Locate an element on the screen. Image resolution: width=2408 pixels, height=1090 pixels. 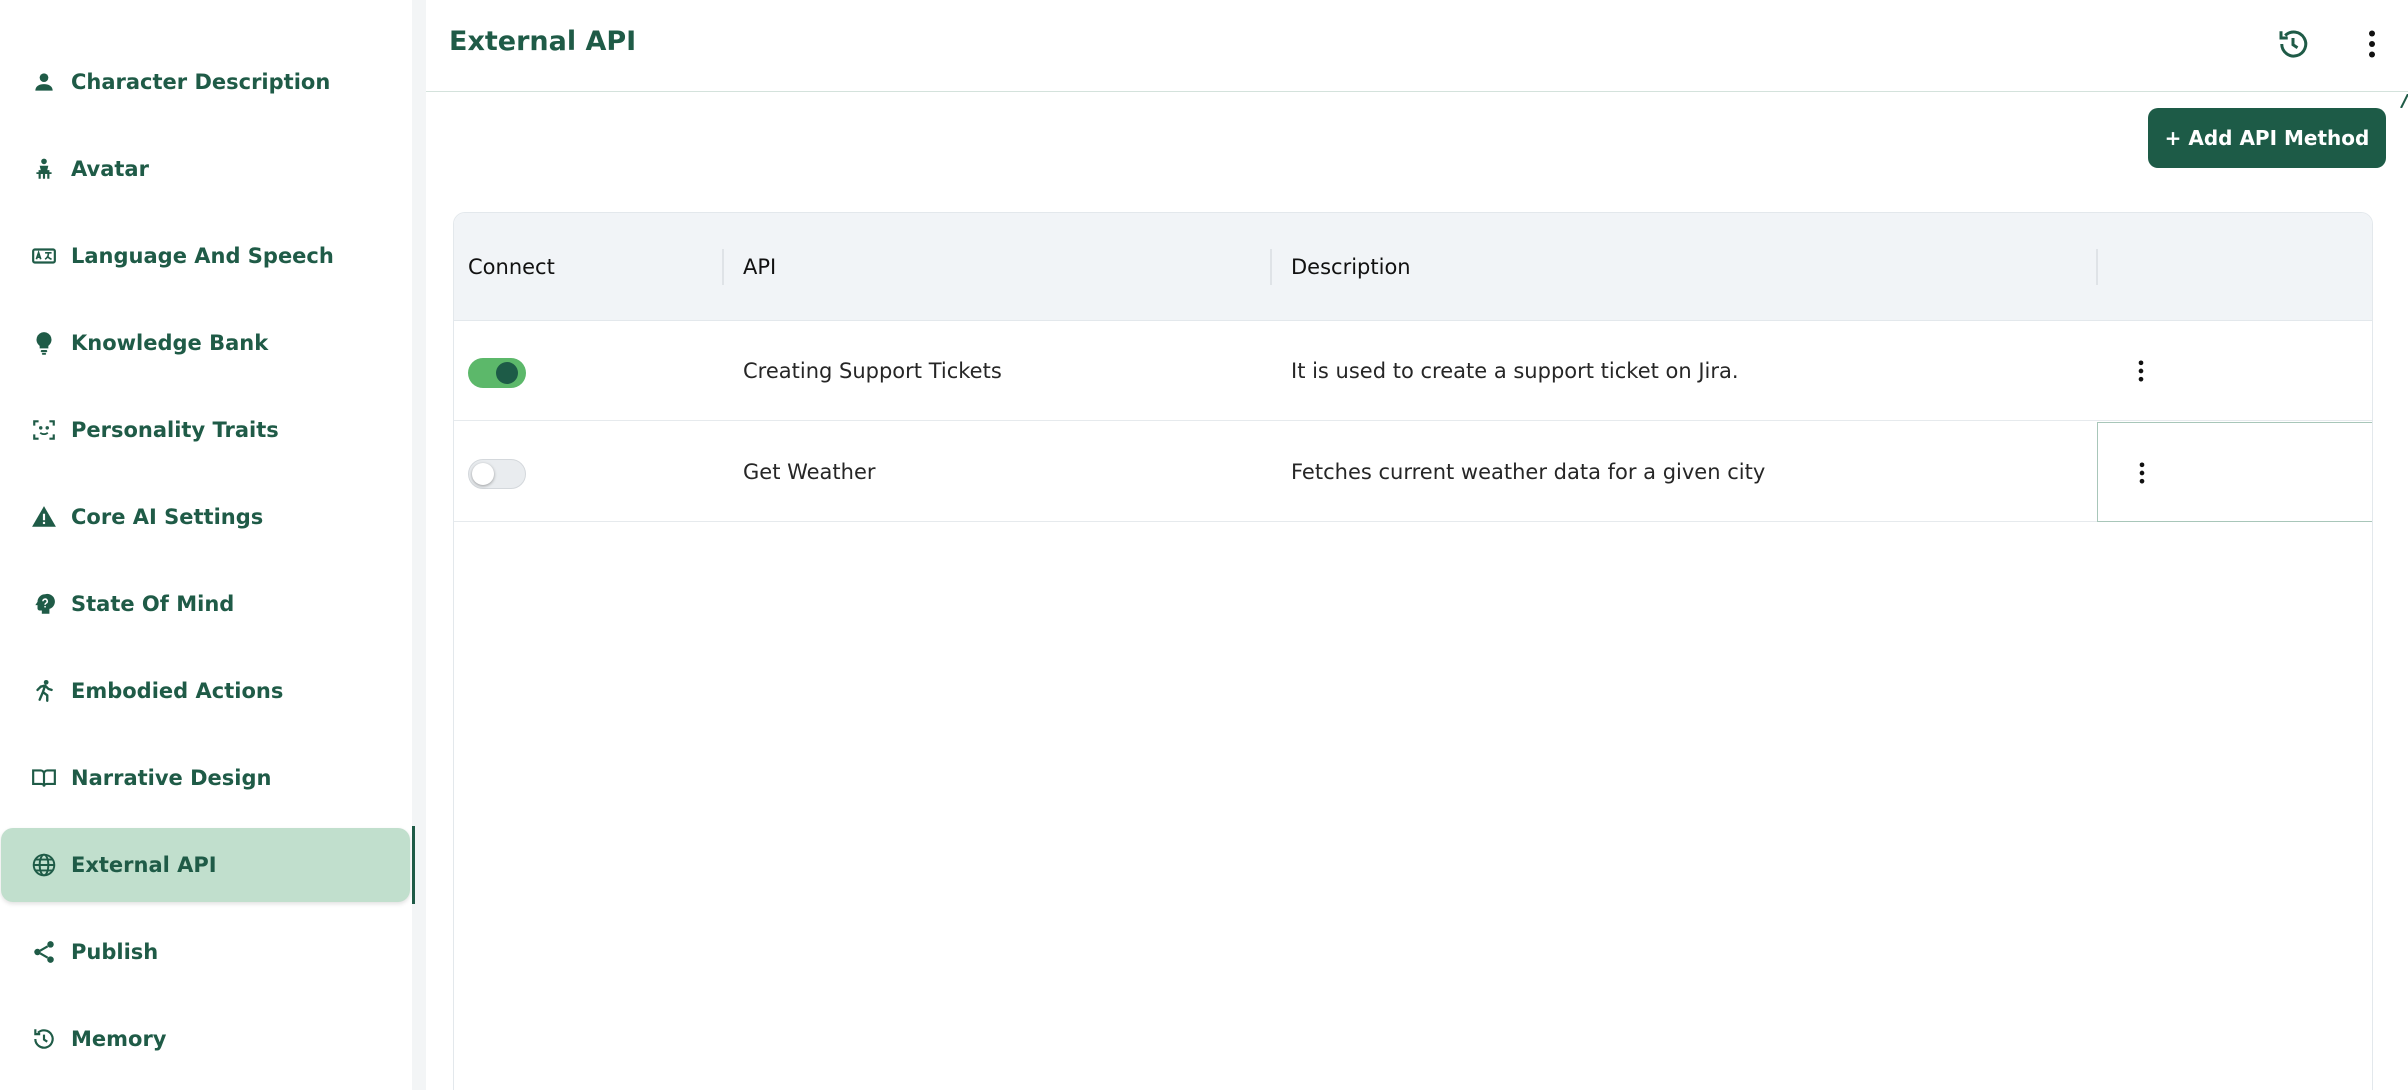
open-book-icon is located at coordinates (44, 778).